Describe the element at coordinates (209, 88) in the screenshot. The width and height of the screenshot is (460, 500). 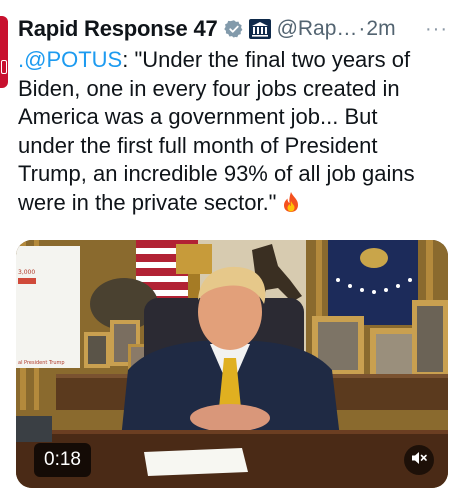
I see `tweet-line-2: Biden, one in every four jobs created in` at that location.